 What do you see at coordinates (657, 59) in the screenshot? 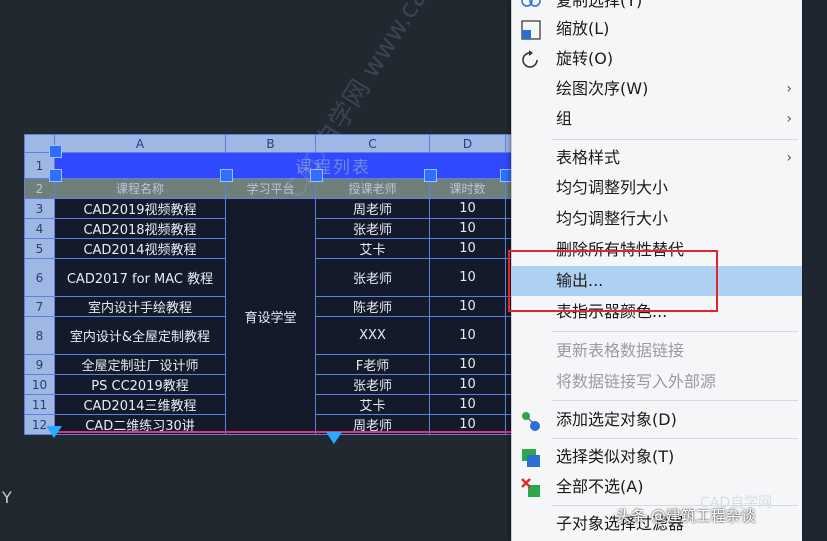
I see `menu-item-rotate: 旋转(O)` at bounding box center [657, 59].